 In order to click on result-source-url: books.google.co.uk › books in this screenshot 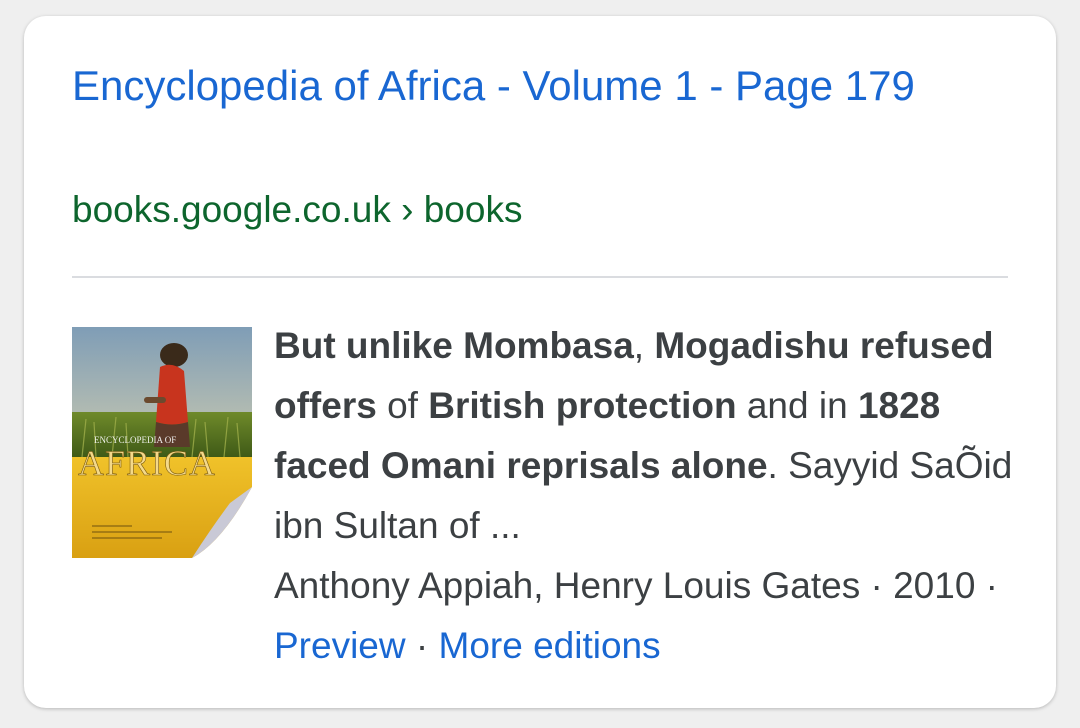, I will do `click(297, 210)`.